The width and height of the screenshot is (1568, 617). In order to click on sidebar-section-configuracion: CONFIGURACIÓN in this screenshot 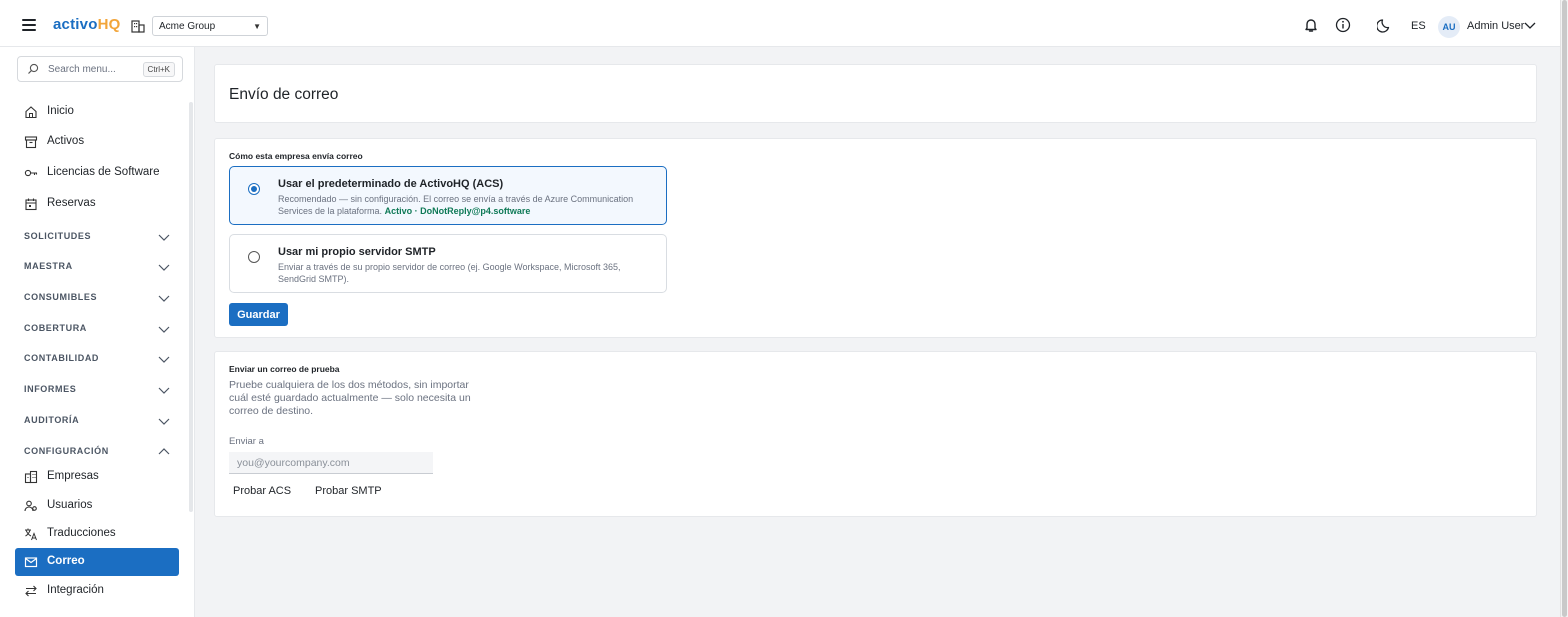, I will do `click(97, 452)`.